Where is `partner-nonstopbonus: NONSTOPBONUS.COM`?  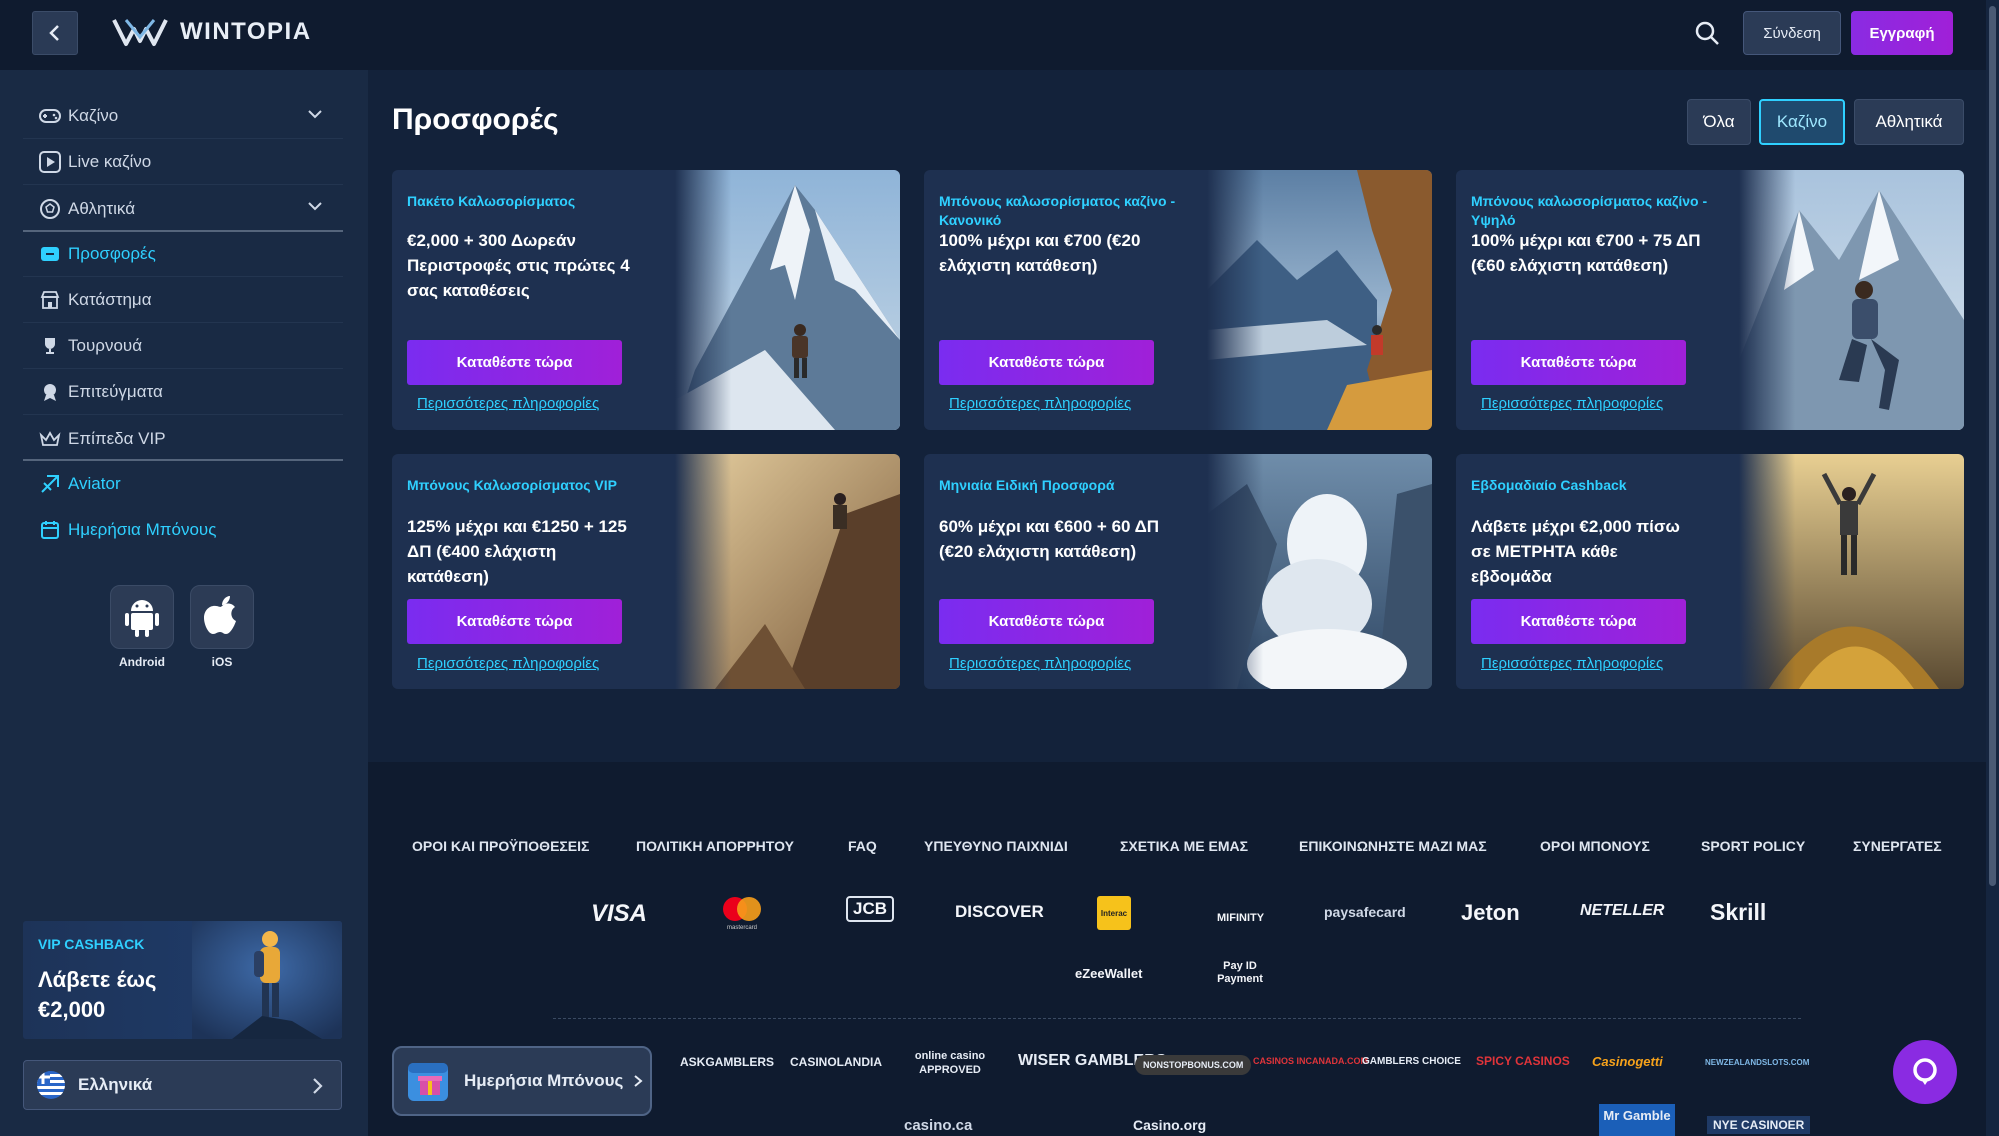
partner-nonstopbonus: NONSTOPBONUS.COM is located at coordinates (1193, 1065).